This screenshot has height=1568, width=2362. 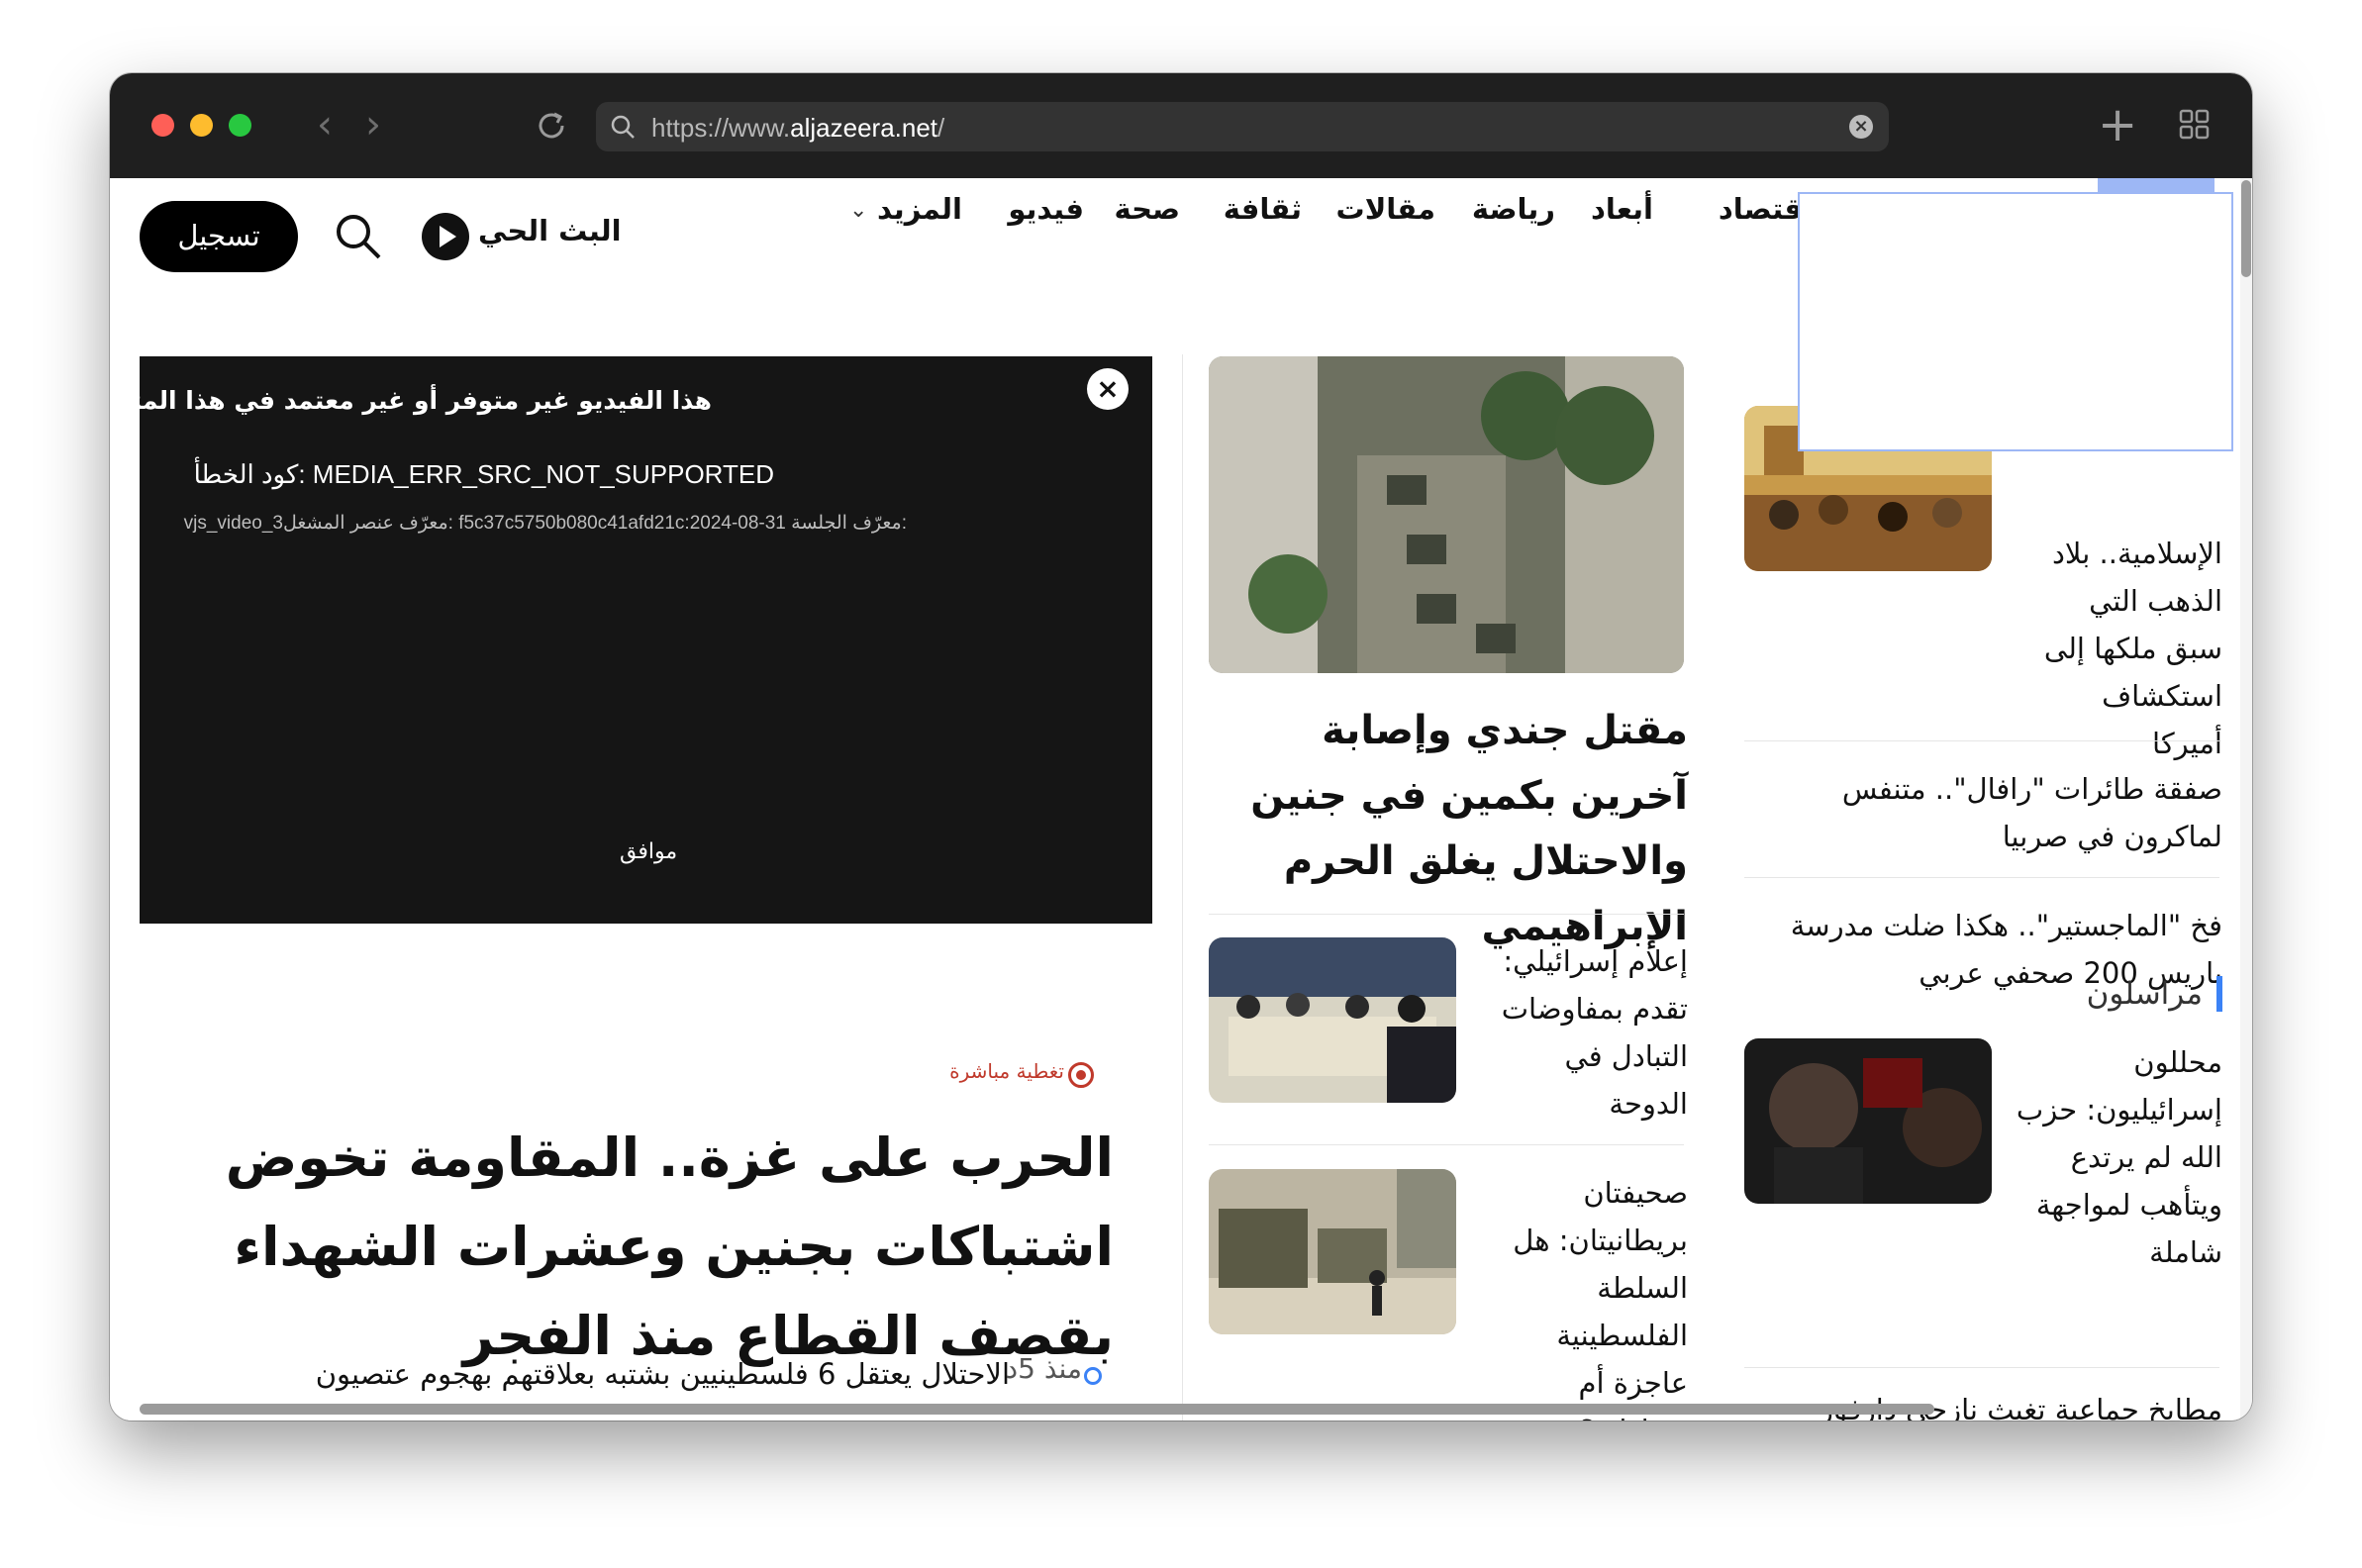 I want to click on lead-image-jenin, so click(x=1446, y=514).